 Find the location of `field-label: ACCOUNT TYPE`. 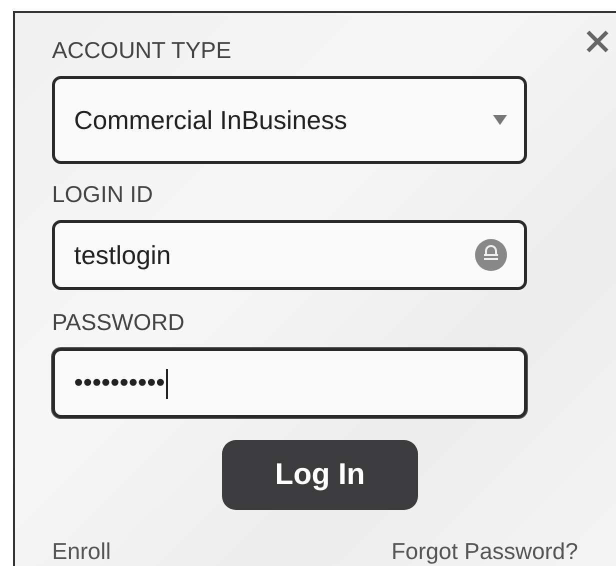

field-label: ACCOUNT TYPE is located at coordinates (142, 50).